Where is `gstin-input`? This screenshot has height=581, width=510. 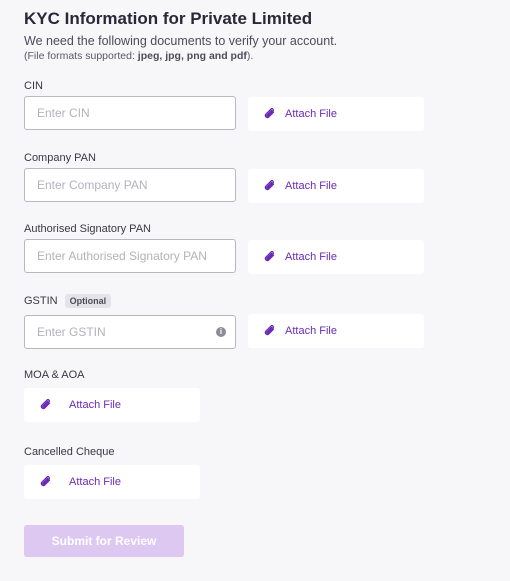 gstin-input is located at coordinates (130, 332).